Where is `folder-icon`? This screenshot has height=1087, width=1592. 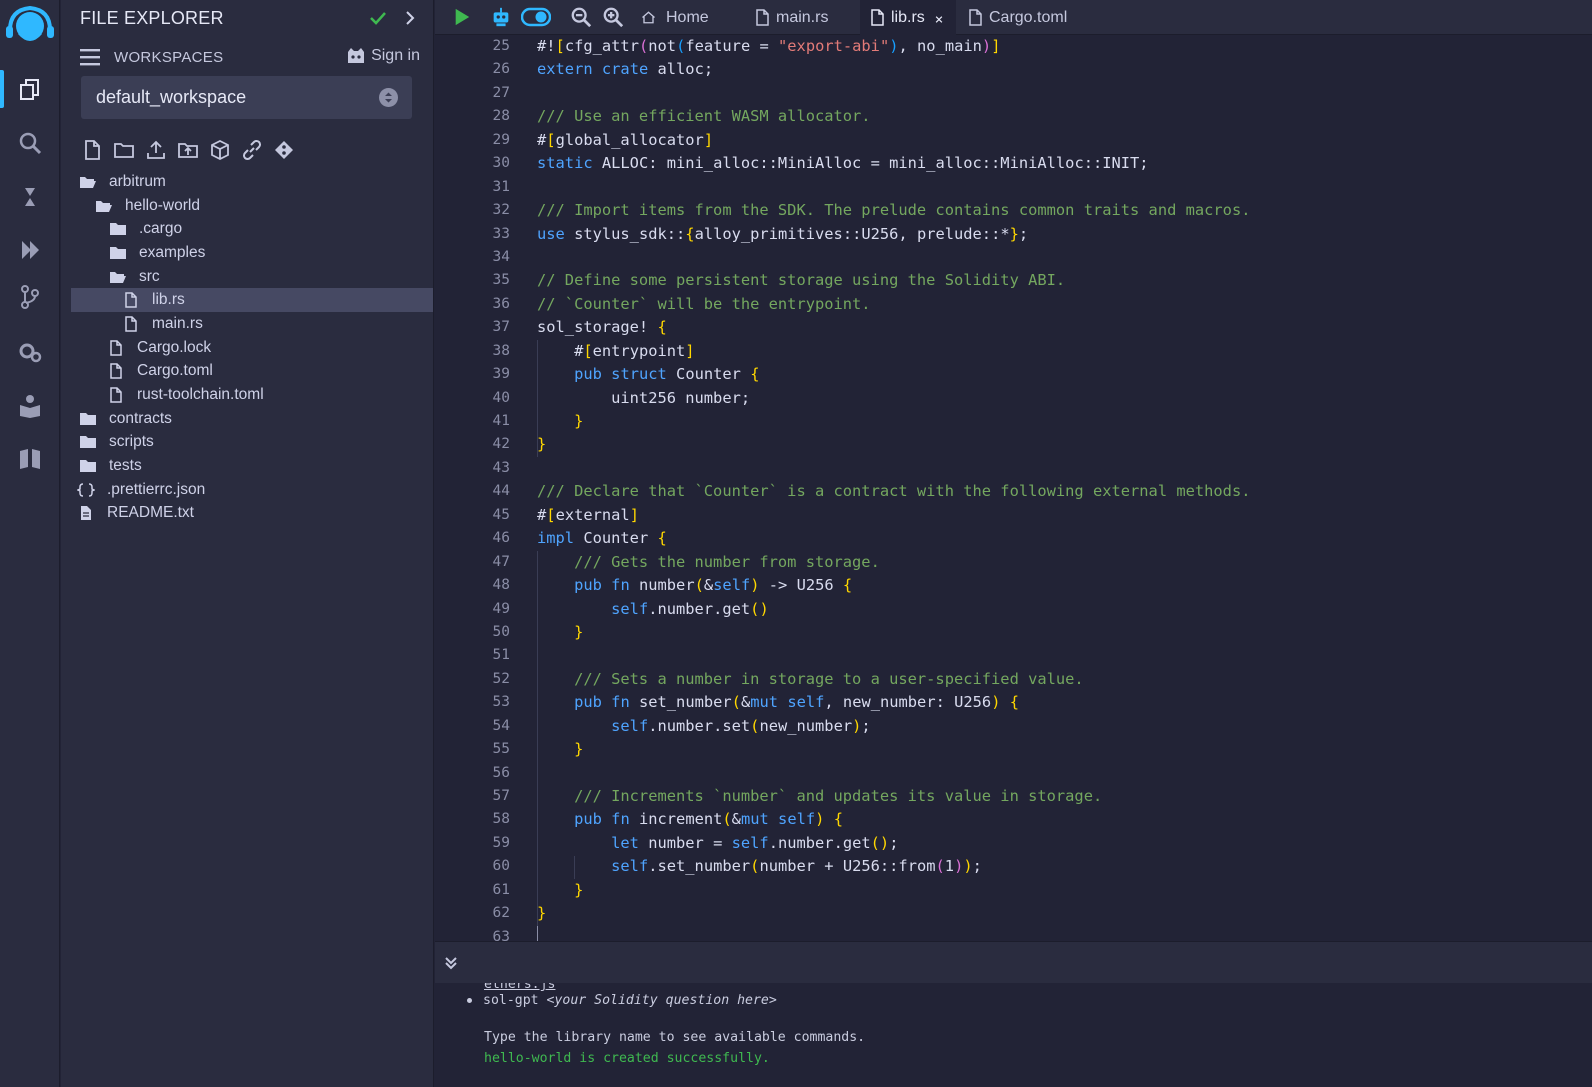 folder-icon is located at coordinates (124, 229).